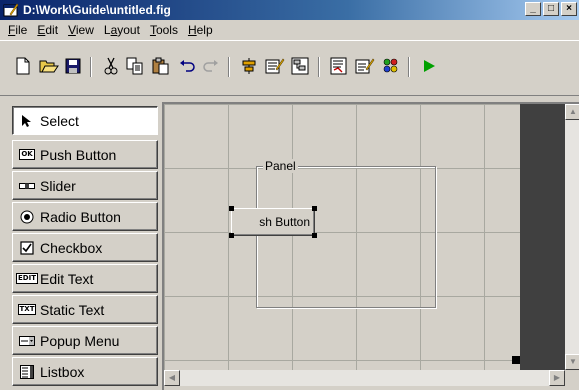 This screenshot has width=579, height=390. I want to click on object-browser-icon, so click(391, 66).